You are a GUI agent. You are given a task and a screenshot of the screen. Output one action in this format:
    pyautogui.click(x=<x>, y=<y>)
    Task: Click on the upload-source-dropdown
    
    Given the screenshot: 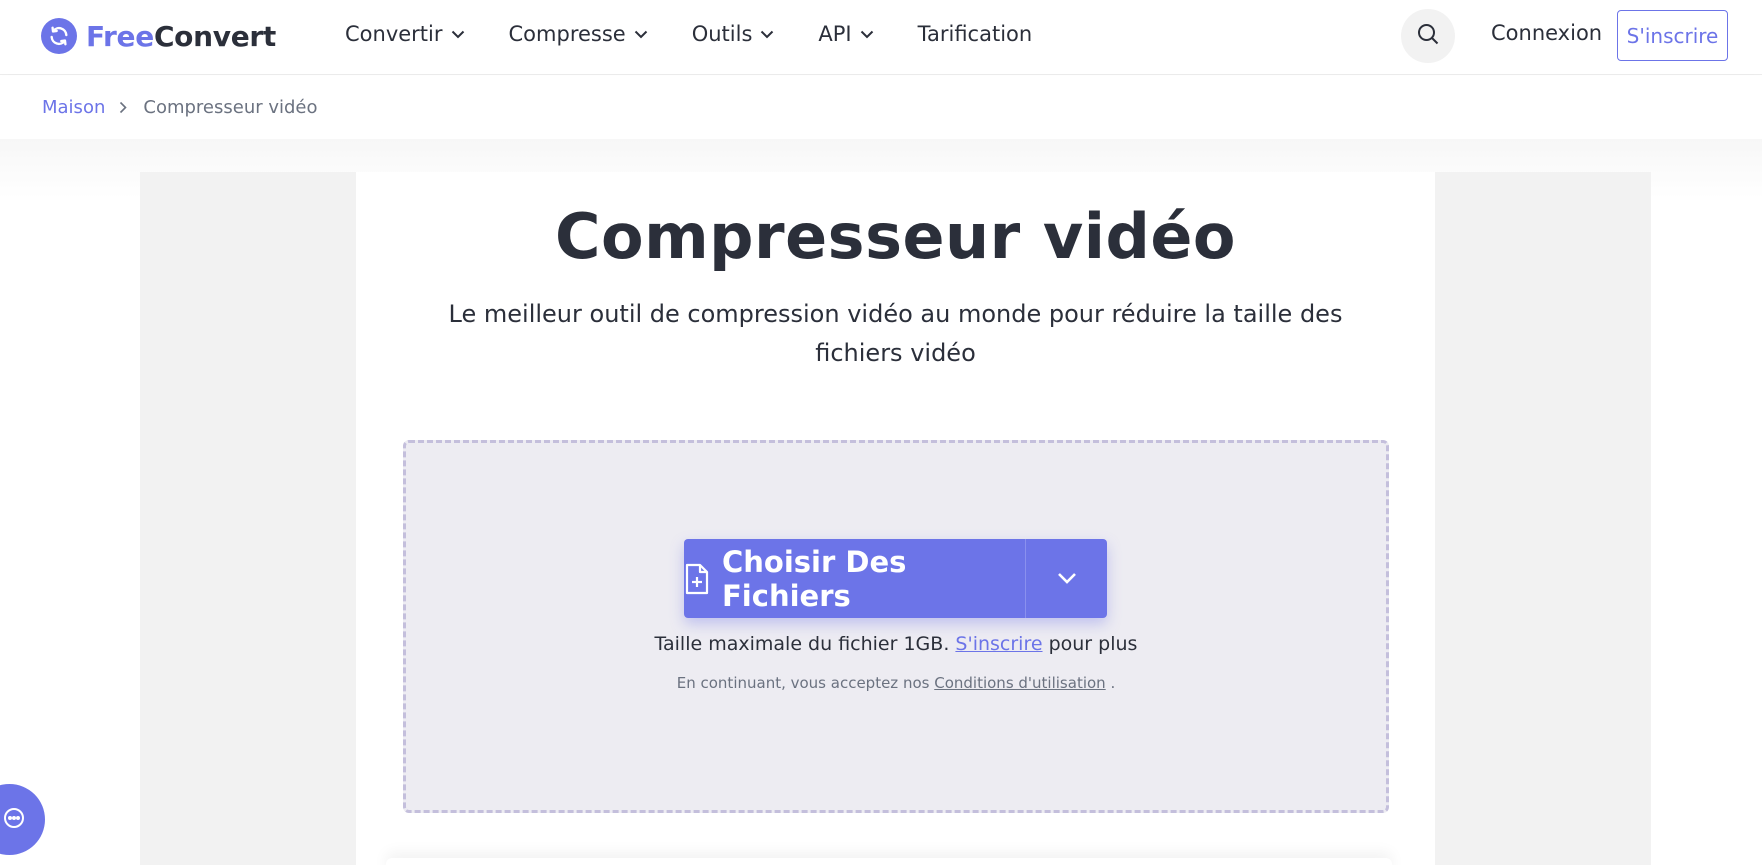 What is the action you would take?
    pyautogui.click(x=1066, y=578)
    